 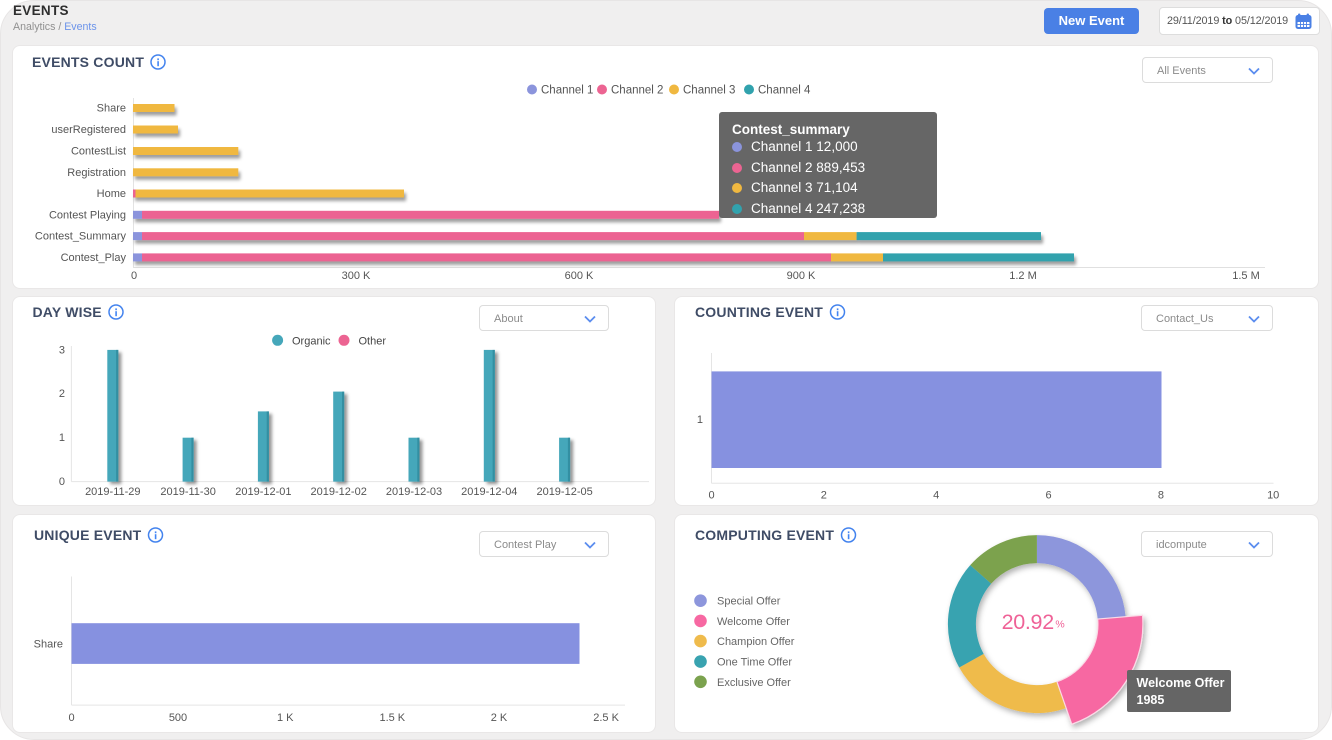 What do you see at coordinates (1246, 276) in the screenshot?
I see `svg-text: 1.5 M` at bounding box center [1246, 276].